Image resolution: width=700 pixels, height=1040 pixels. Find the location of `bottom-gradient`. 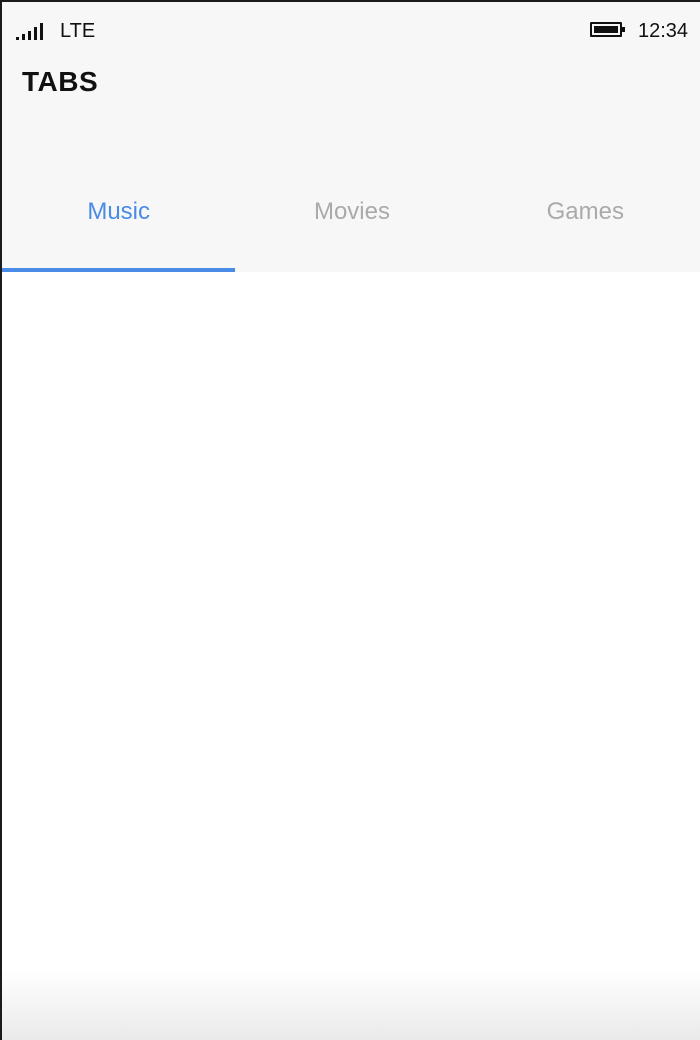

bottom-gradient is located at coordinates (351, 1005).